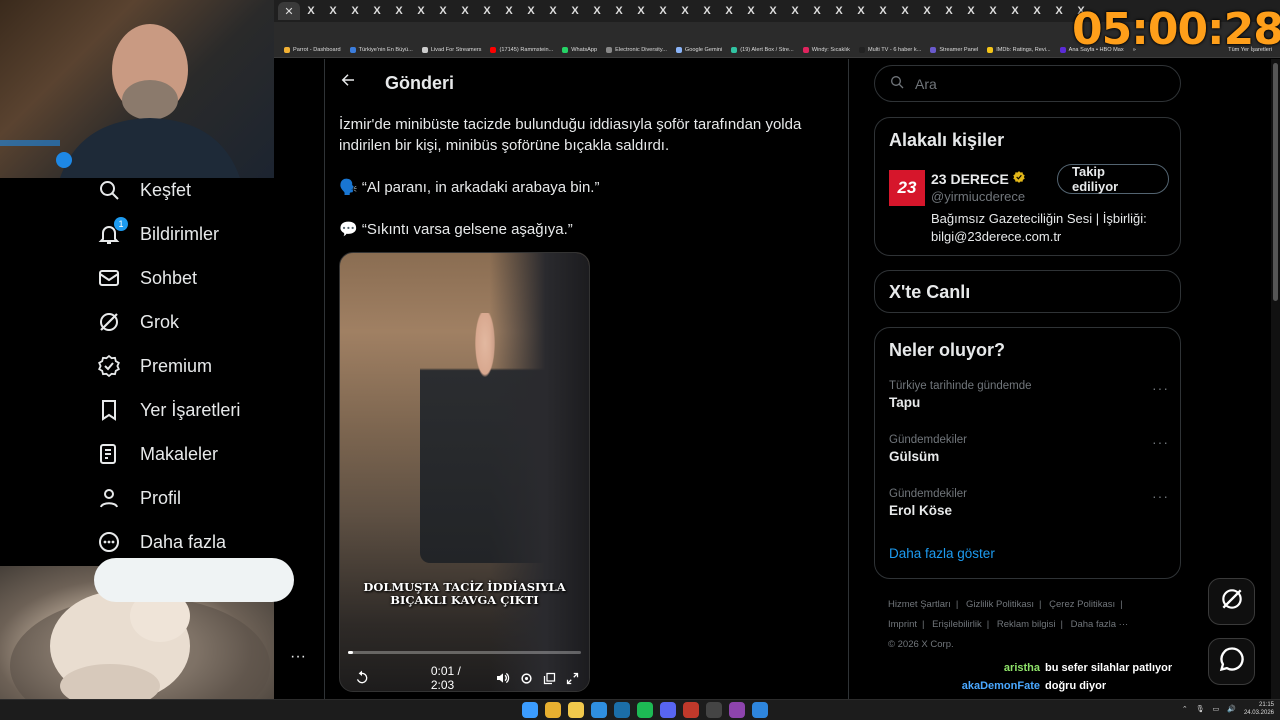 The width and height of the screenshot is (1280, 720). Describe the element at coordinates (464, 652) in the screenshot. I see `video-progress-bar` at that location.